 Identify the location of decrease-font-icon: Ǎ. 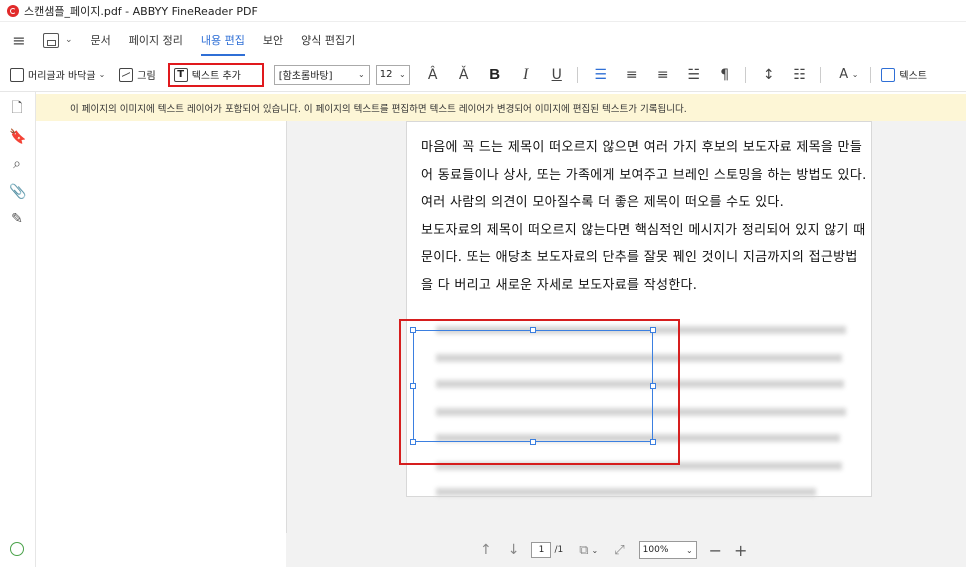
(464, 75).